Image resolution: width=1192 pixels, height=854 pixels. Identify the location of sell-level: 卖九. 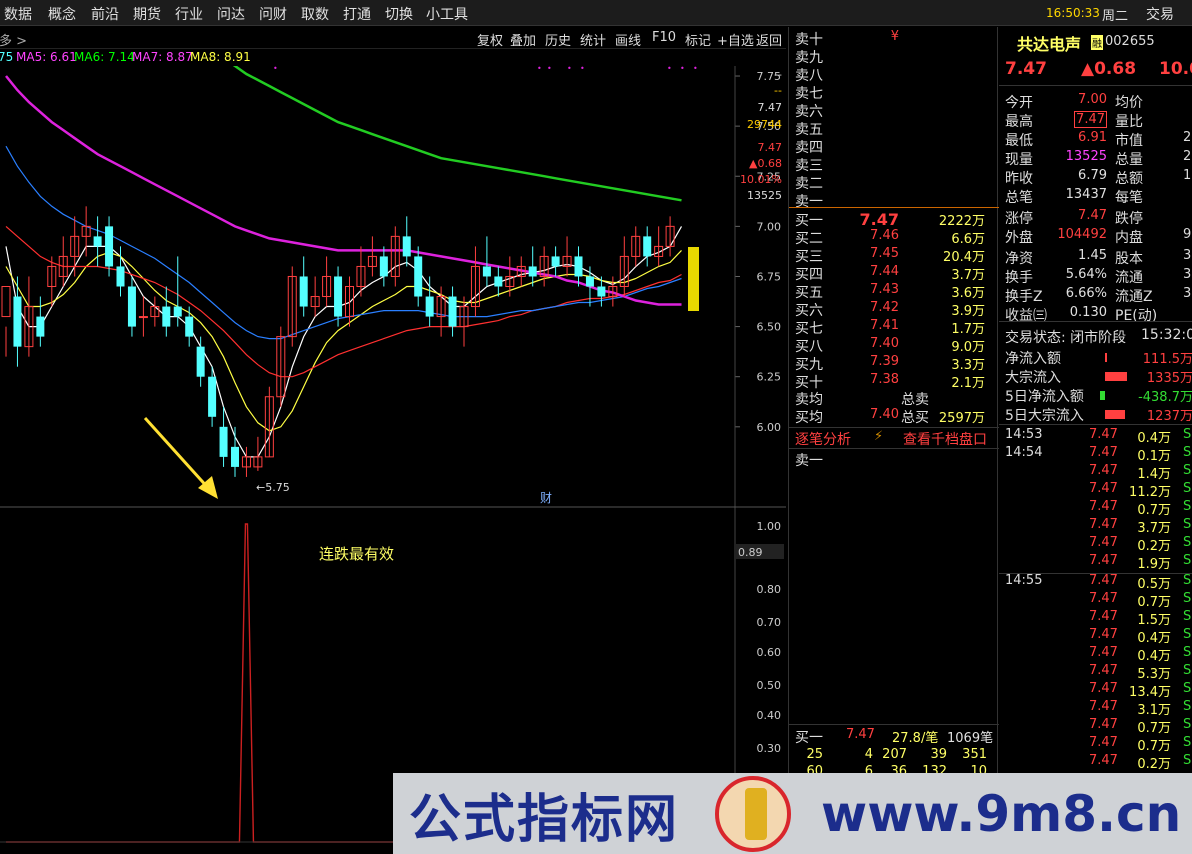
(894, 56).